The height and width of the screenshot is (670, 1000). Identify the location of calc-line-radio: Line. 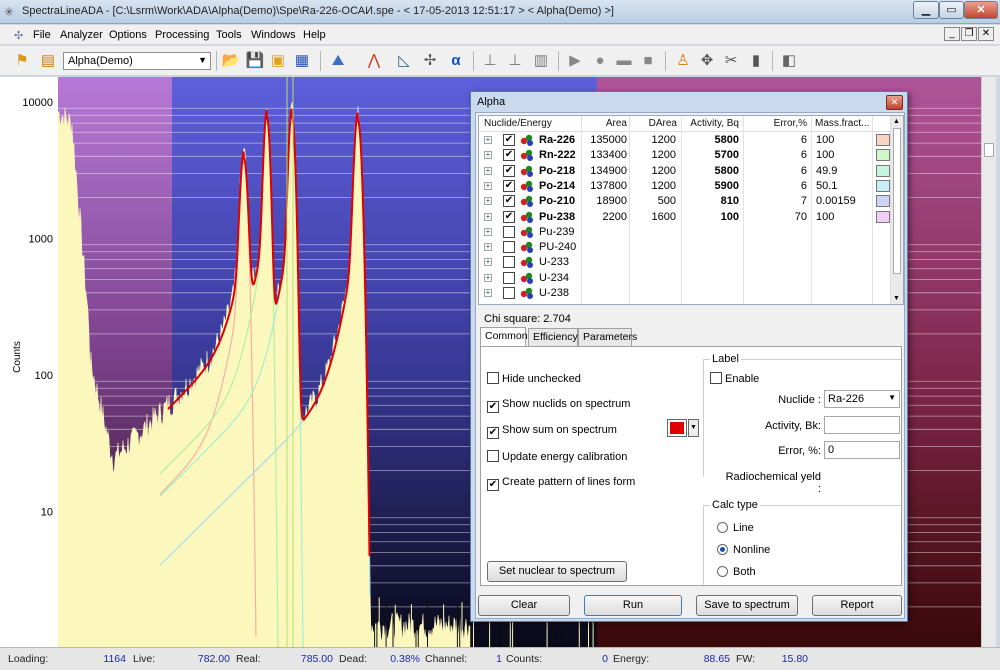
(735, 528).